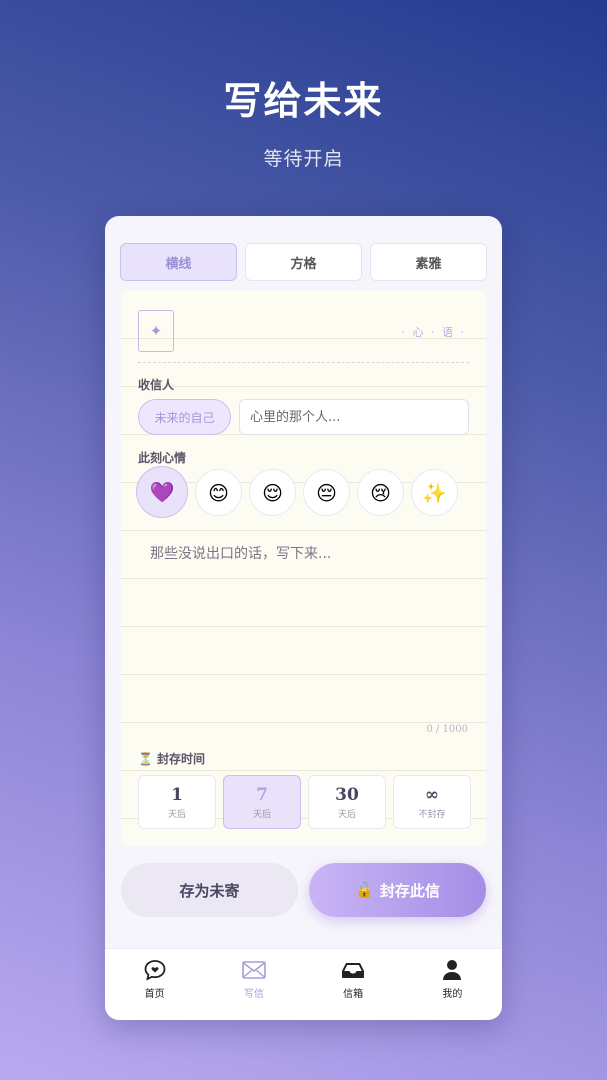 The height and width of the screenshot is (1080, 607). I want to click on recipient-input, so click(354, 417).